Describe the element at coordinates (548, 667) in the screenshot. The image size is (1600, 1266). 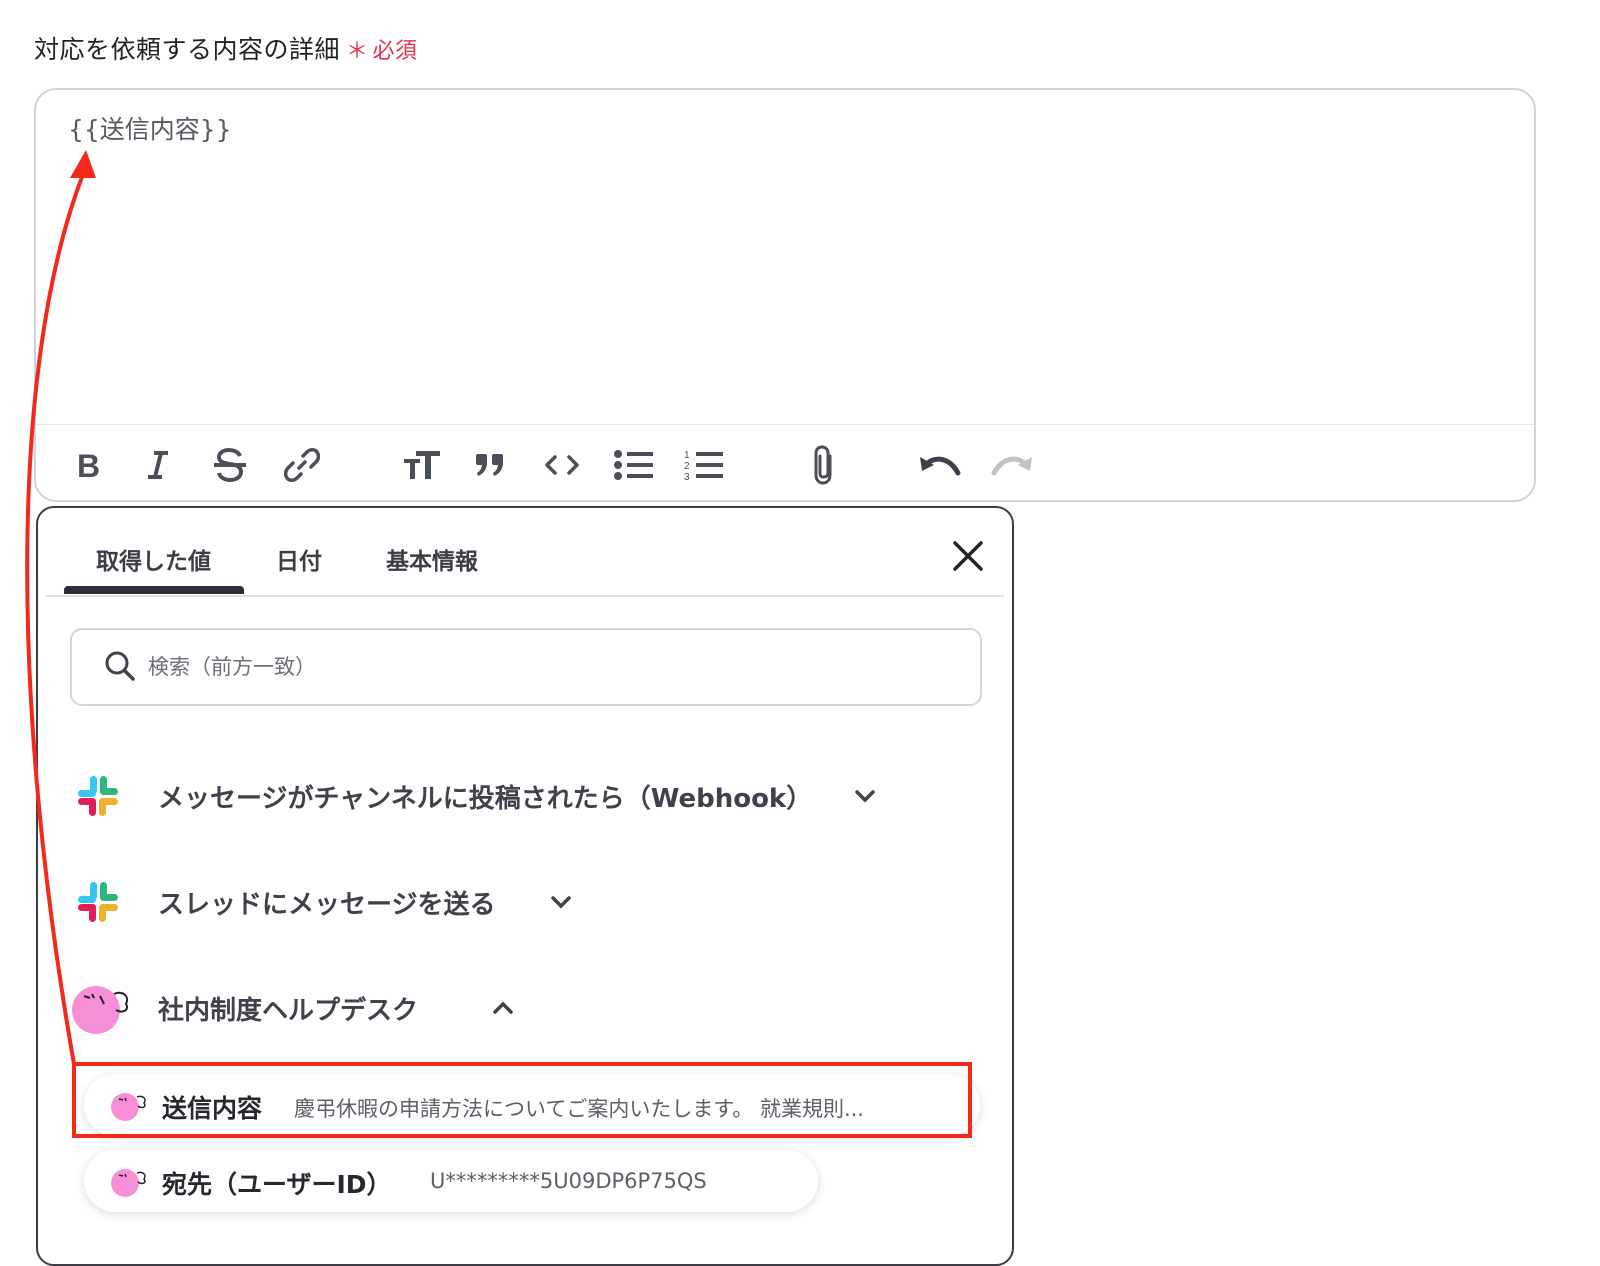
I see `search-input` at that location.